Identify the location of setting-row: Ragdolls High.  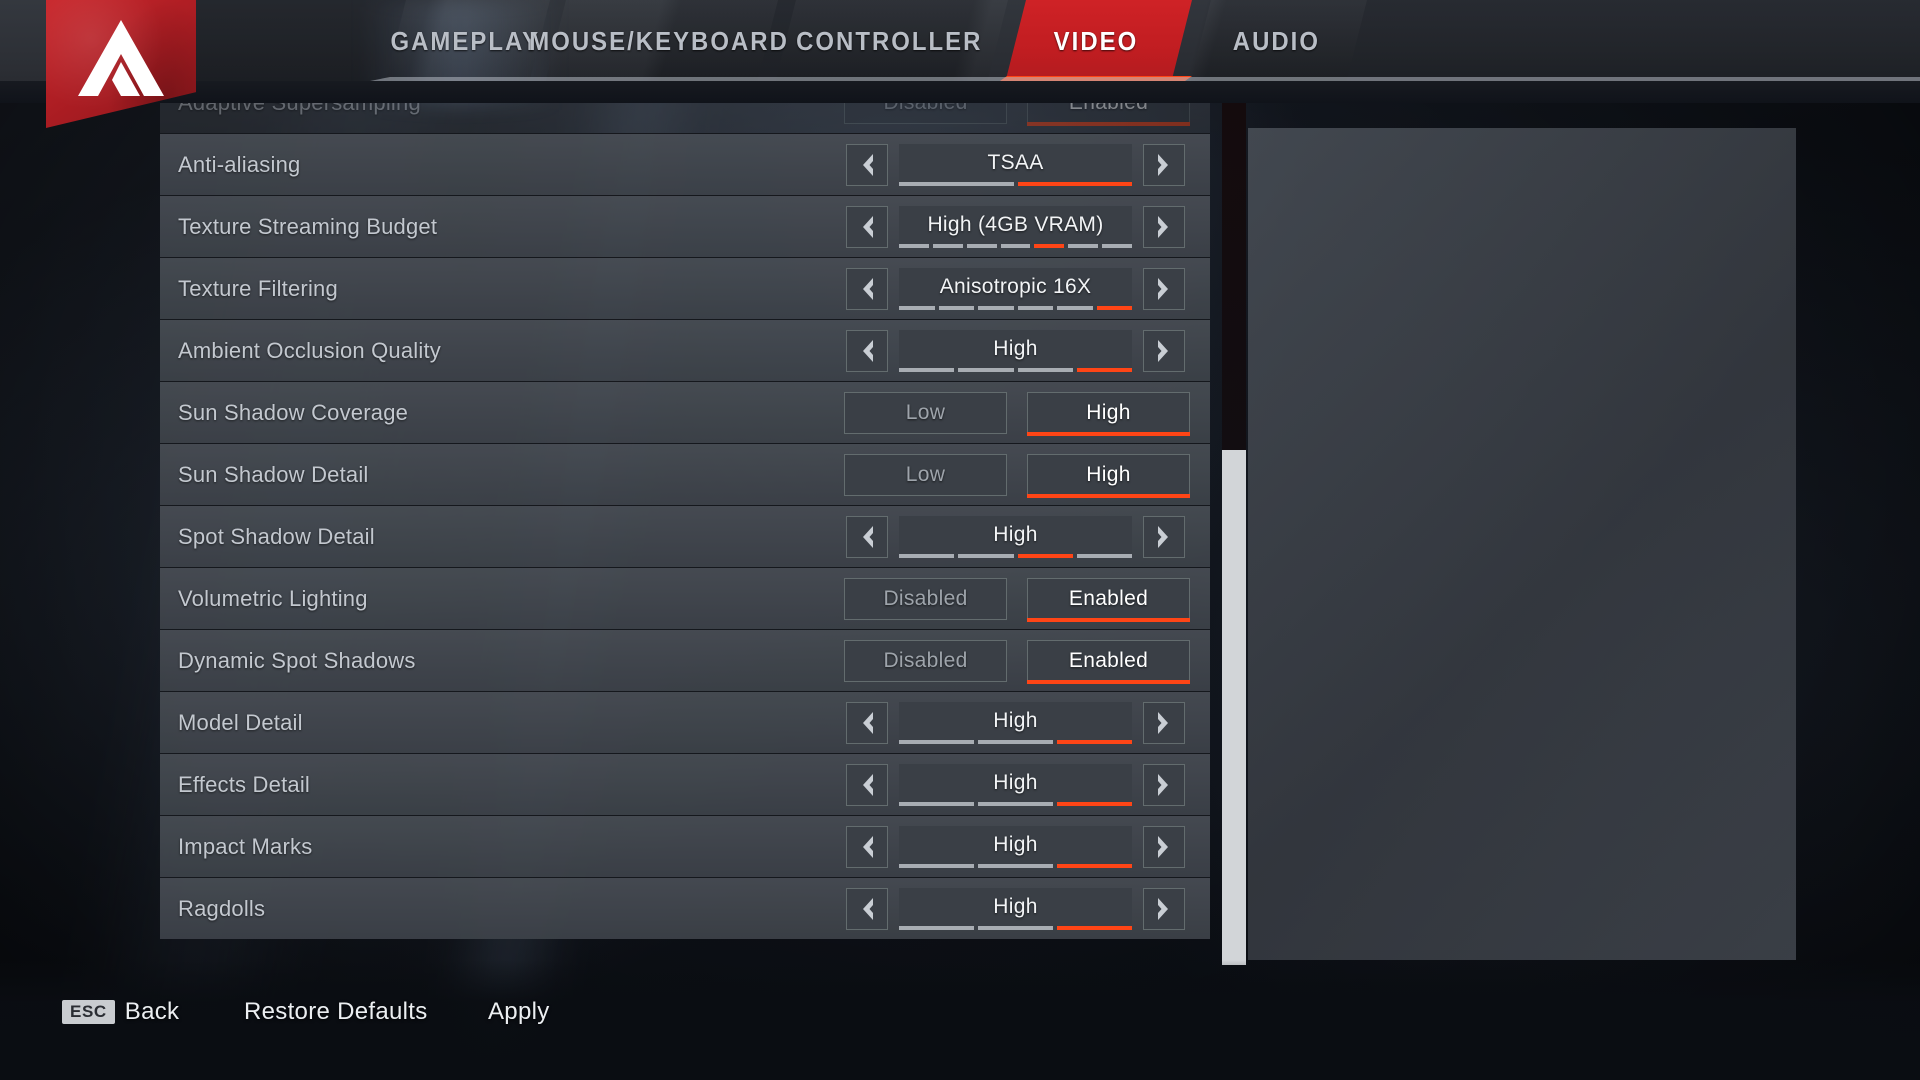
(685, 908).